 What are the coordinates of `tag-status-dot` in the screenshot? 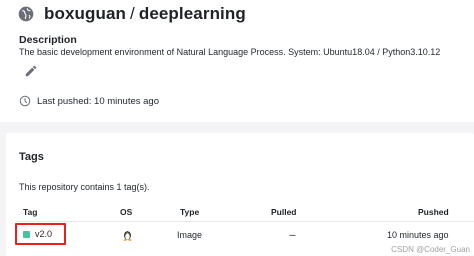 It's located at (26, 234).